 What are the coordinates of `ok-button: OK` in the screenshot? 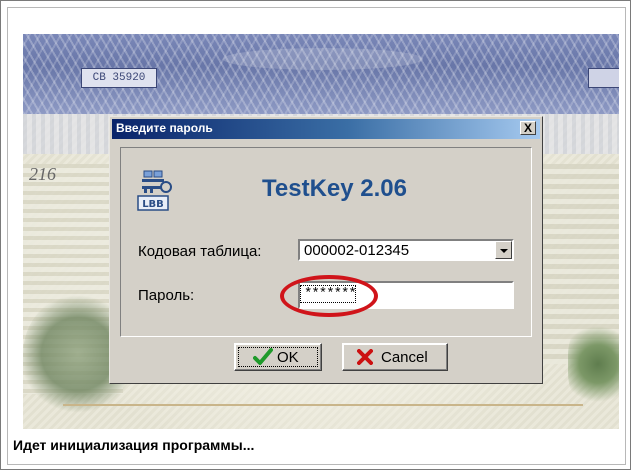 It's located at (278, 357).